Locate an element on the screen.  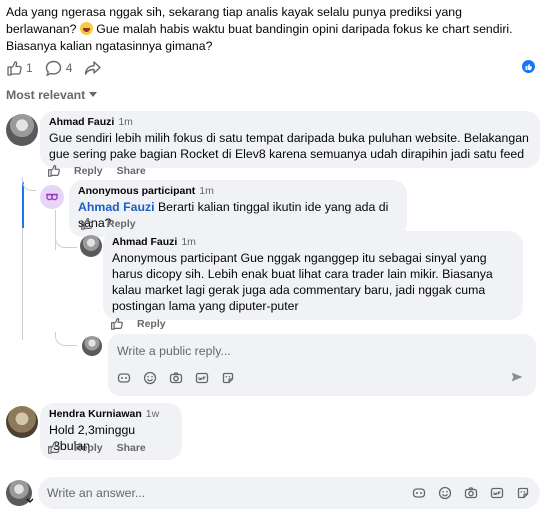
share-icon is located at coordinates (93, 68).